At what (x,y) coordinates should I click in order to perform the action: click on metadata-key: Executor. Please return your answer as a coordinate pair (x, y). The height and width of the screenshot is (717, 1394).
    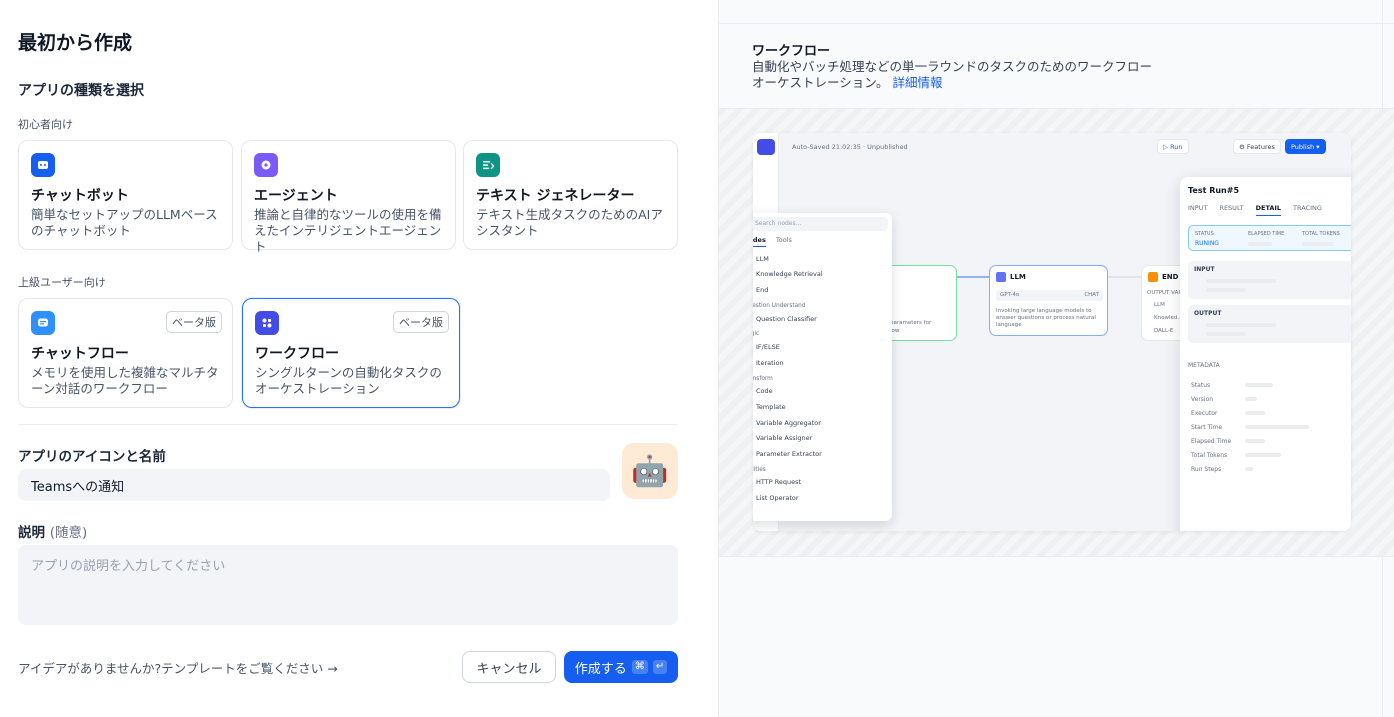
    Looking at the image, I should click on (1204, 413).